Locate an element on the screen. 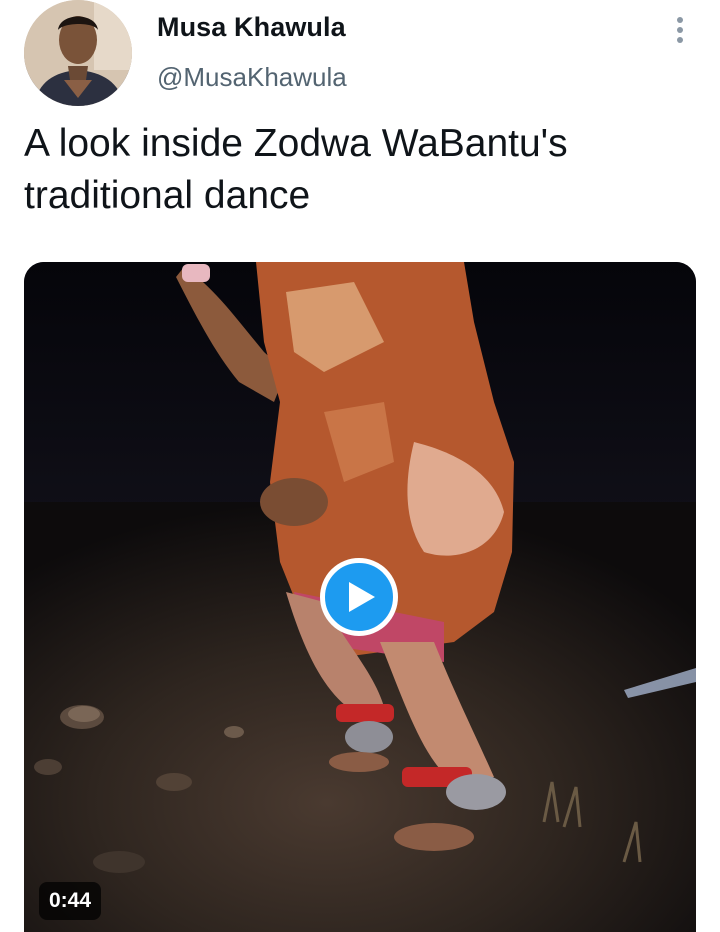 The height and width of the screenshot is (932, 720). play-button is located at coordinates (359, 597).